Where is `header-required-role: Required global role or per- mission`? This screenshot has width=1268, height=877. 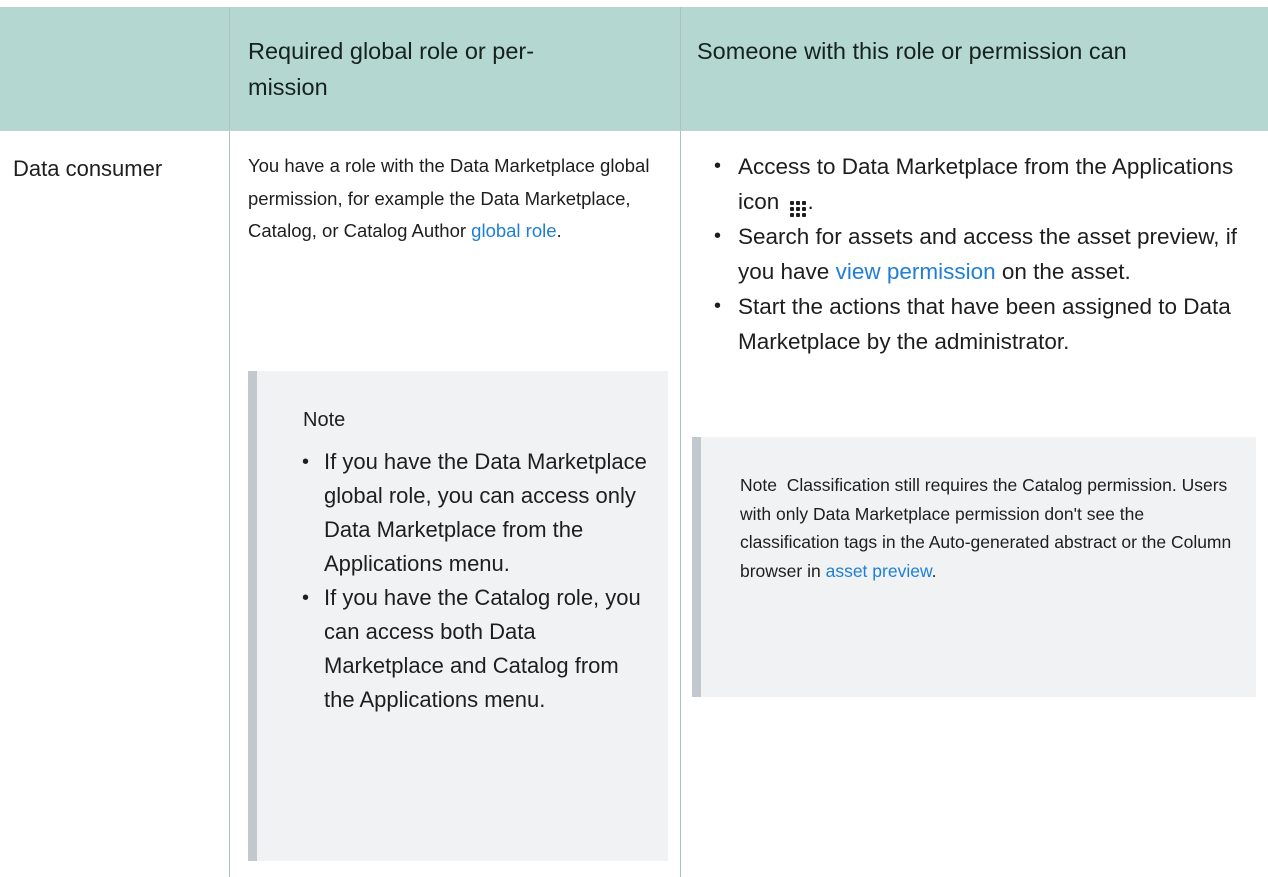 header-required-role: Required global role or per- mission is located at coordinates (448, 69).